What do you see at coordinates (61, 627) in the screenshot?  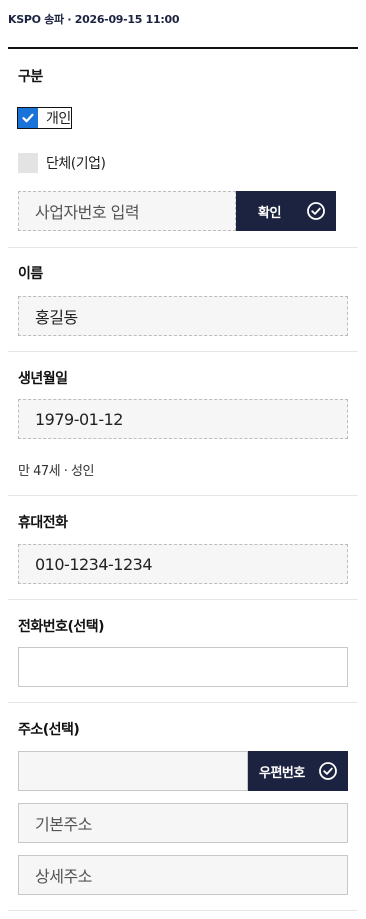 I see `phone-label: 전화번호(선택)` at bounding box center [61, 627].